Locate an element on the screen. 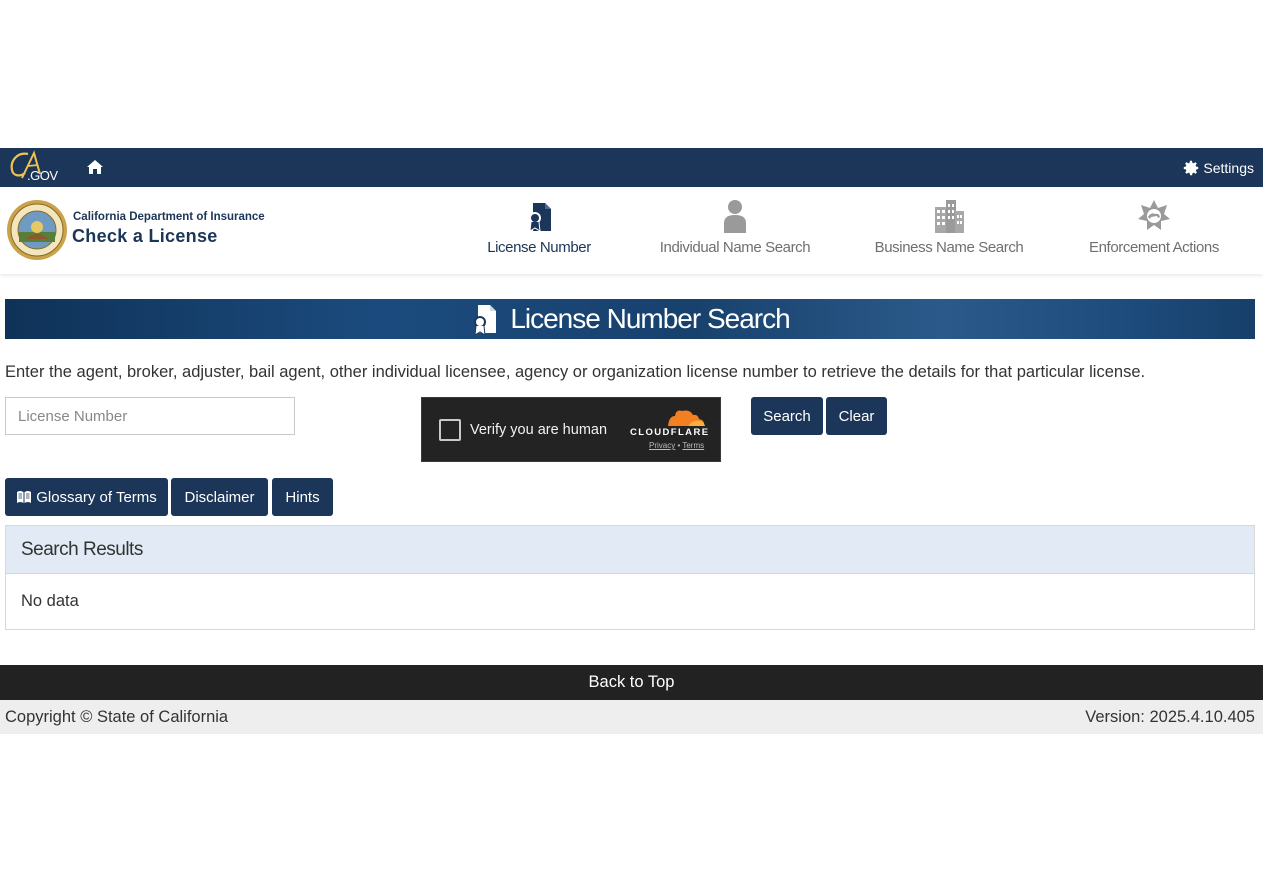 The height and width of the screenshot is (882, 1263). page-banner: License Number Search is located at coordinates (630, 319).